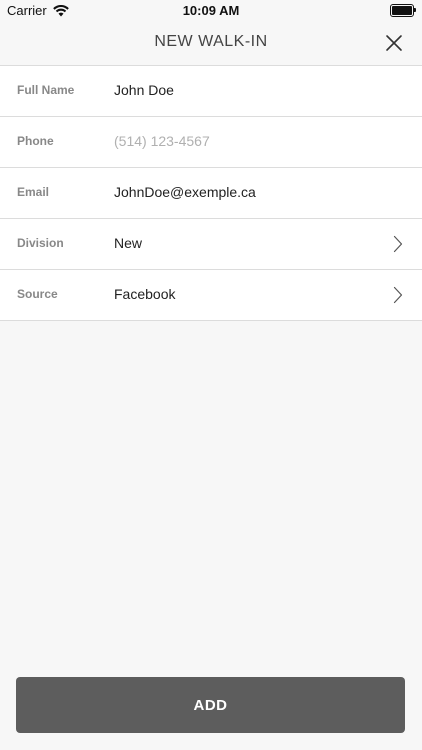 This screenshot has height=750, width=422. What do you see at coordinates (40, 243) in the screenshot?
I see `division-label: Division` at bounding box center [40, 243].